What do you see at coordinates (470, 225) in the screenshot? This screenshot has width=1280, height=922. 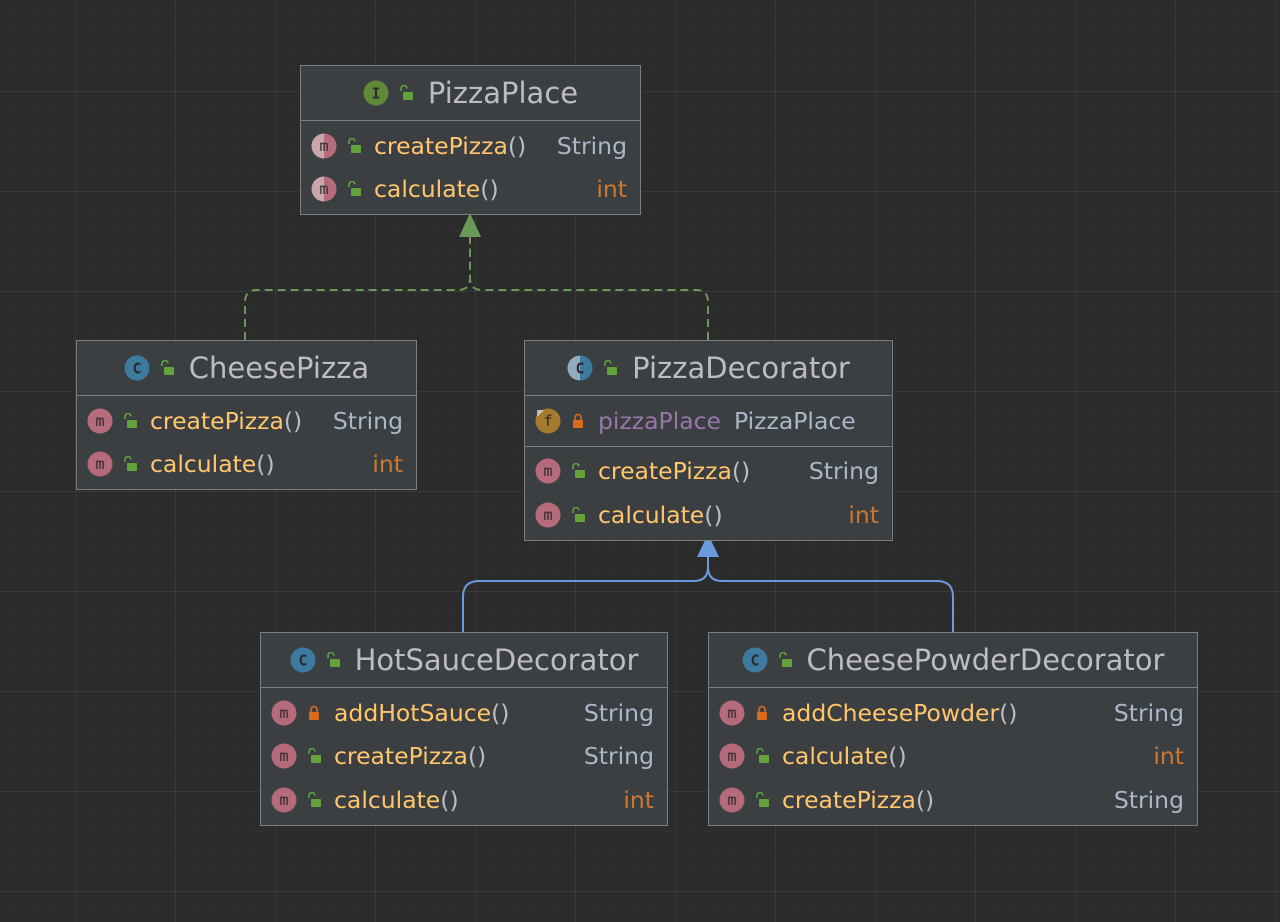 I see `realization-arrowhead` at bounding box center [470, 225].